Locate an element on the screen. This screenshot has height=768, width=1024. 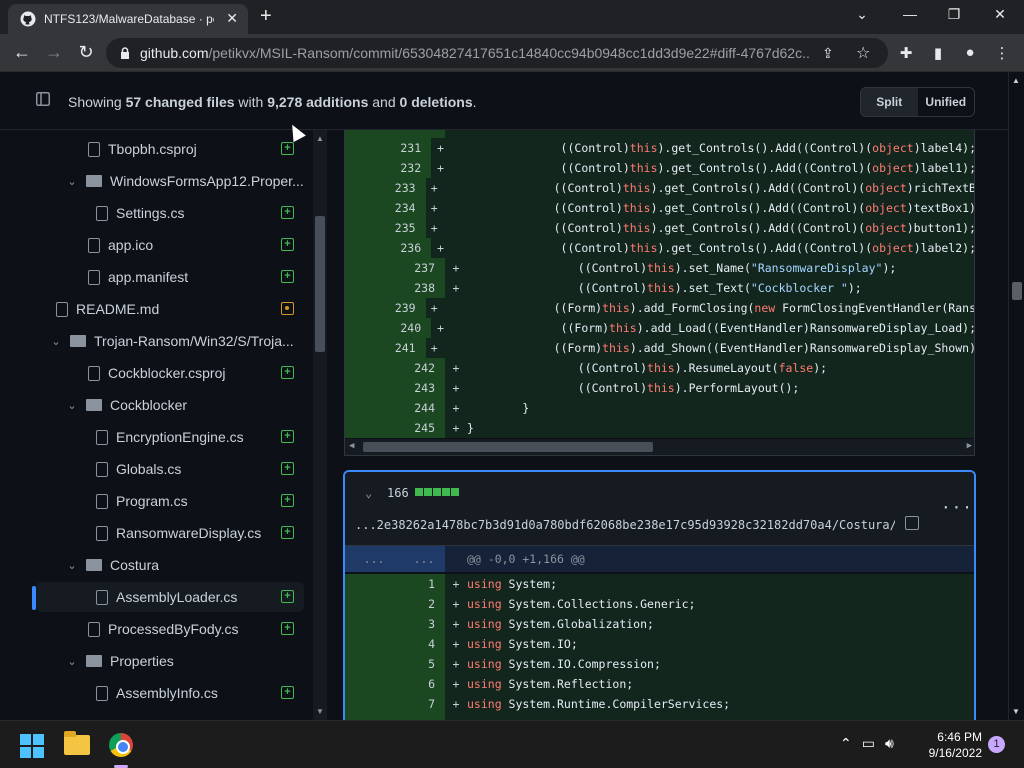
minimize-button: — is located at coordinates (910, 14).